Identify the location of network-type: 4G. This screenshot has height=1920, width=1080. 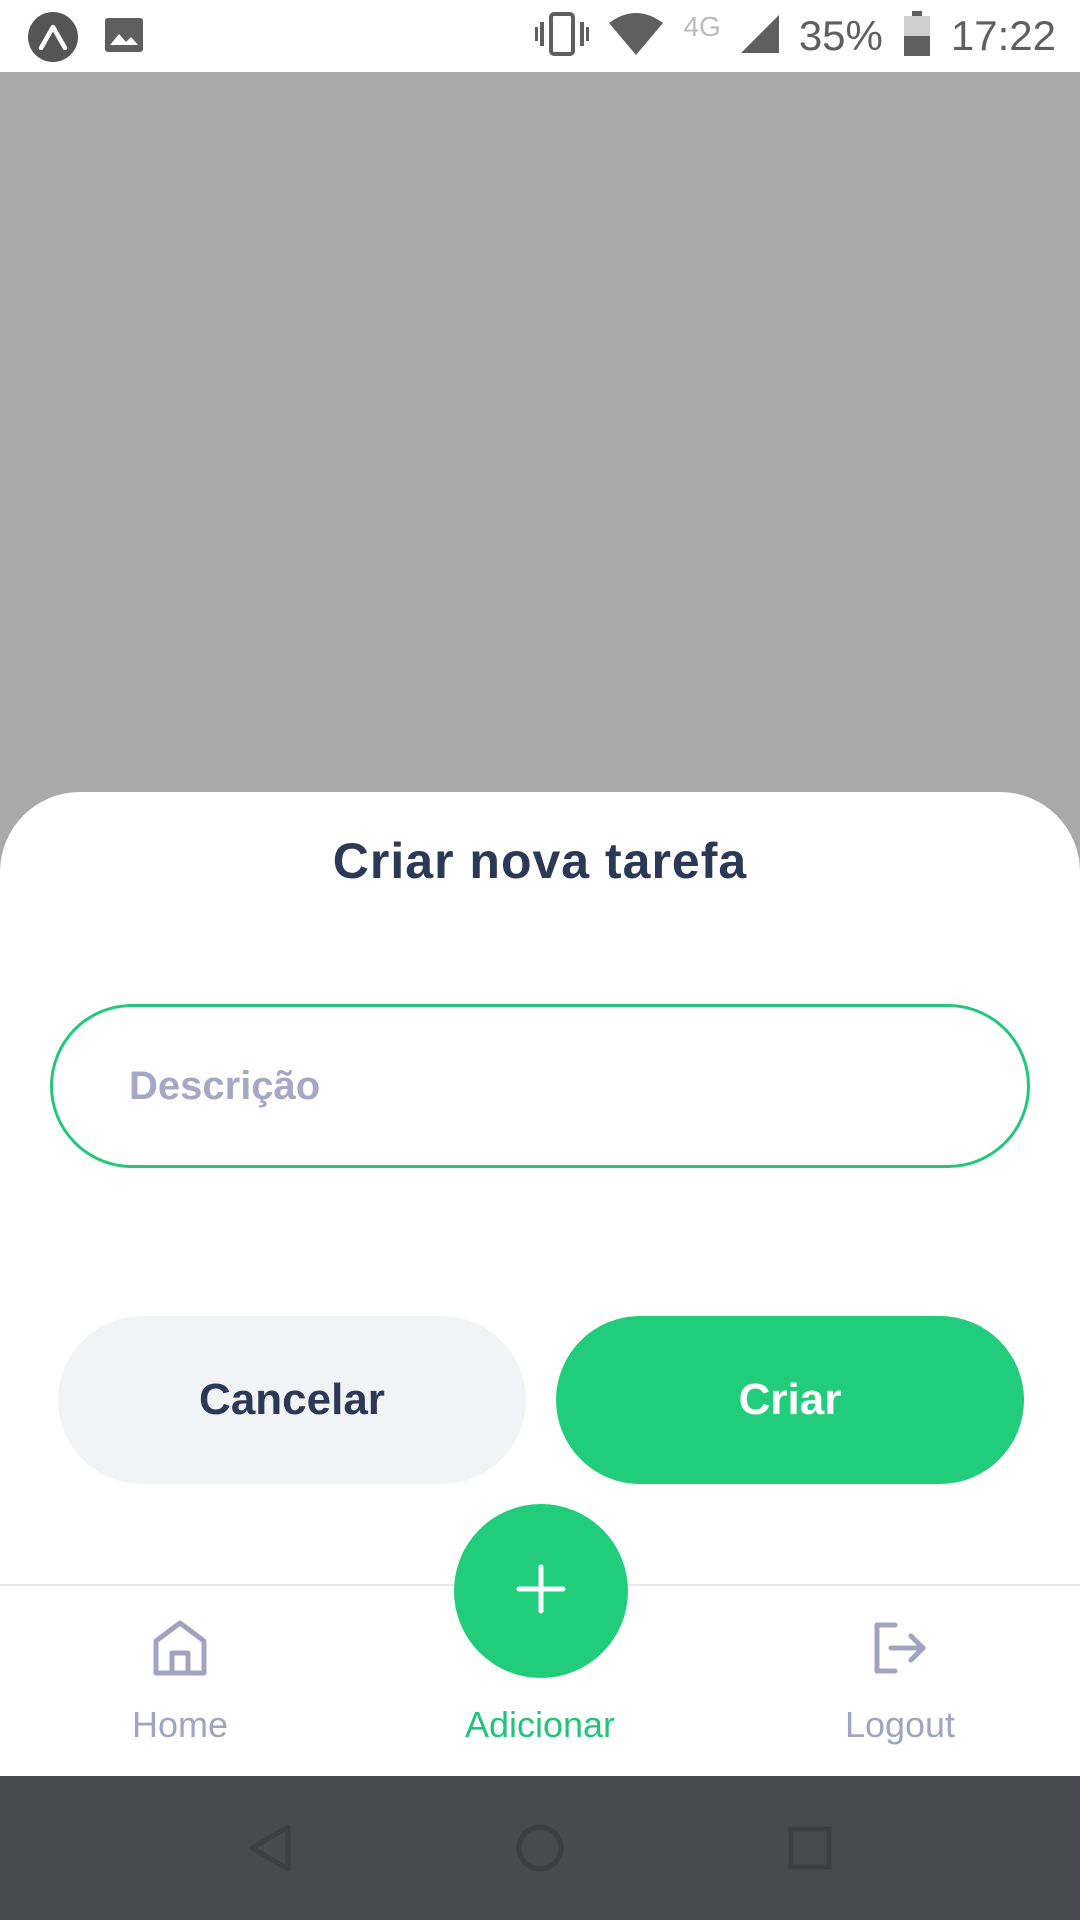
(702, 26).